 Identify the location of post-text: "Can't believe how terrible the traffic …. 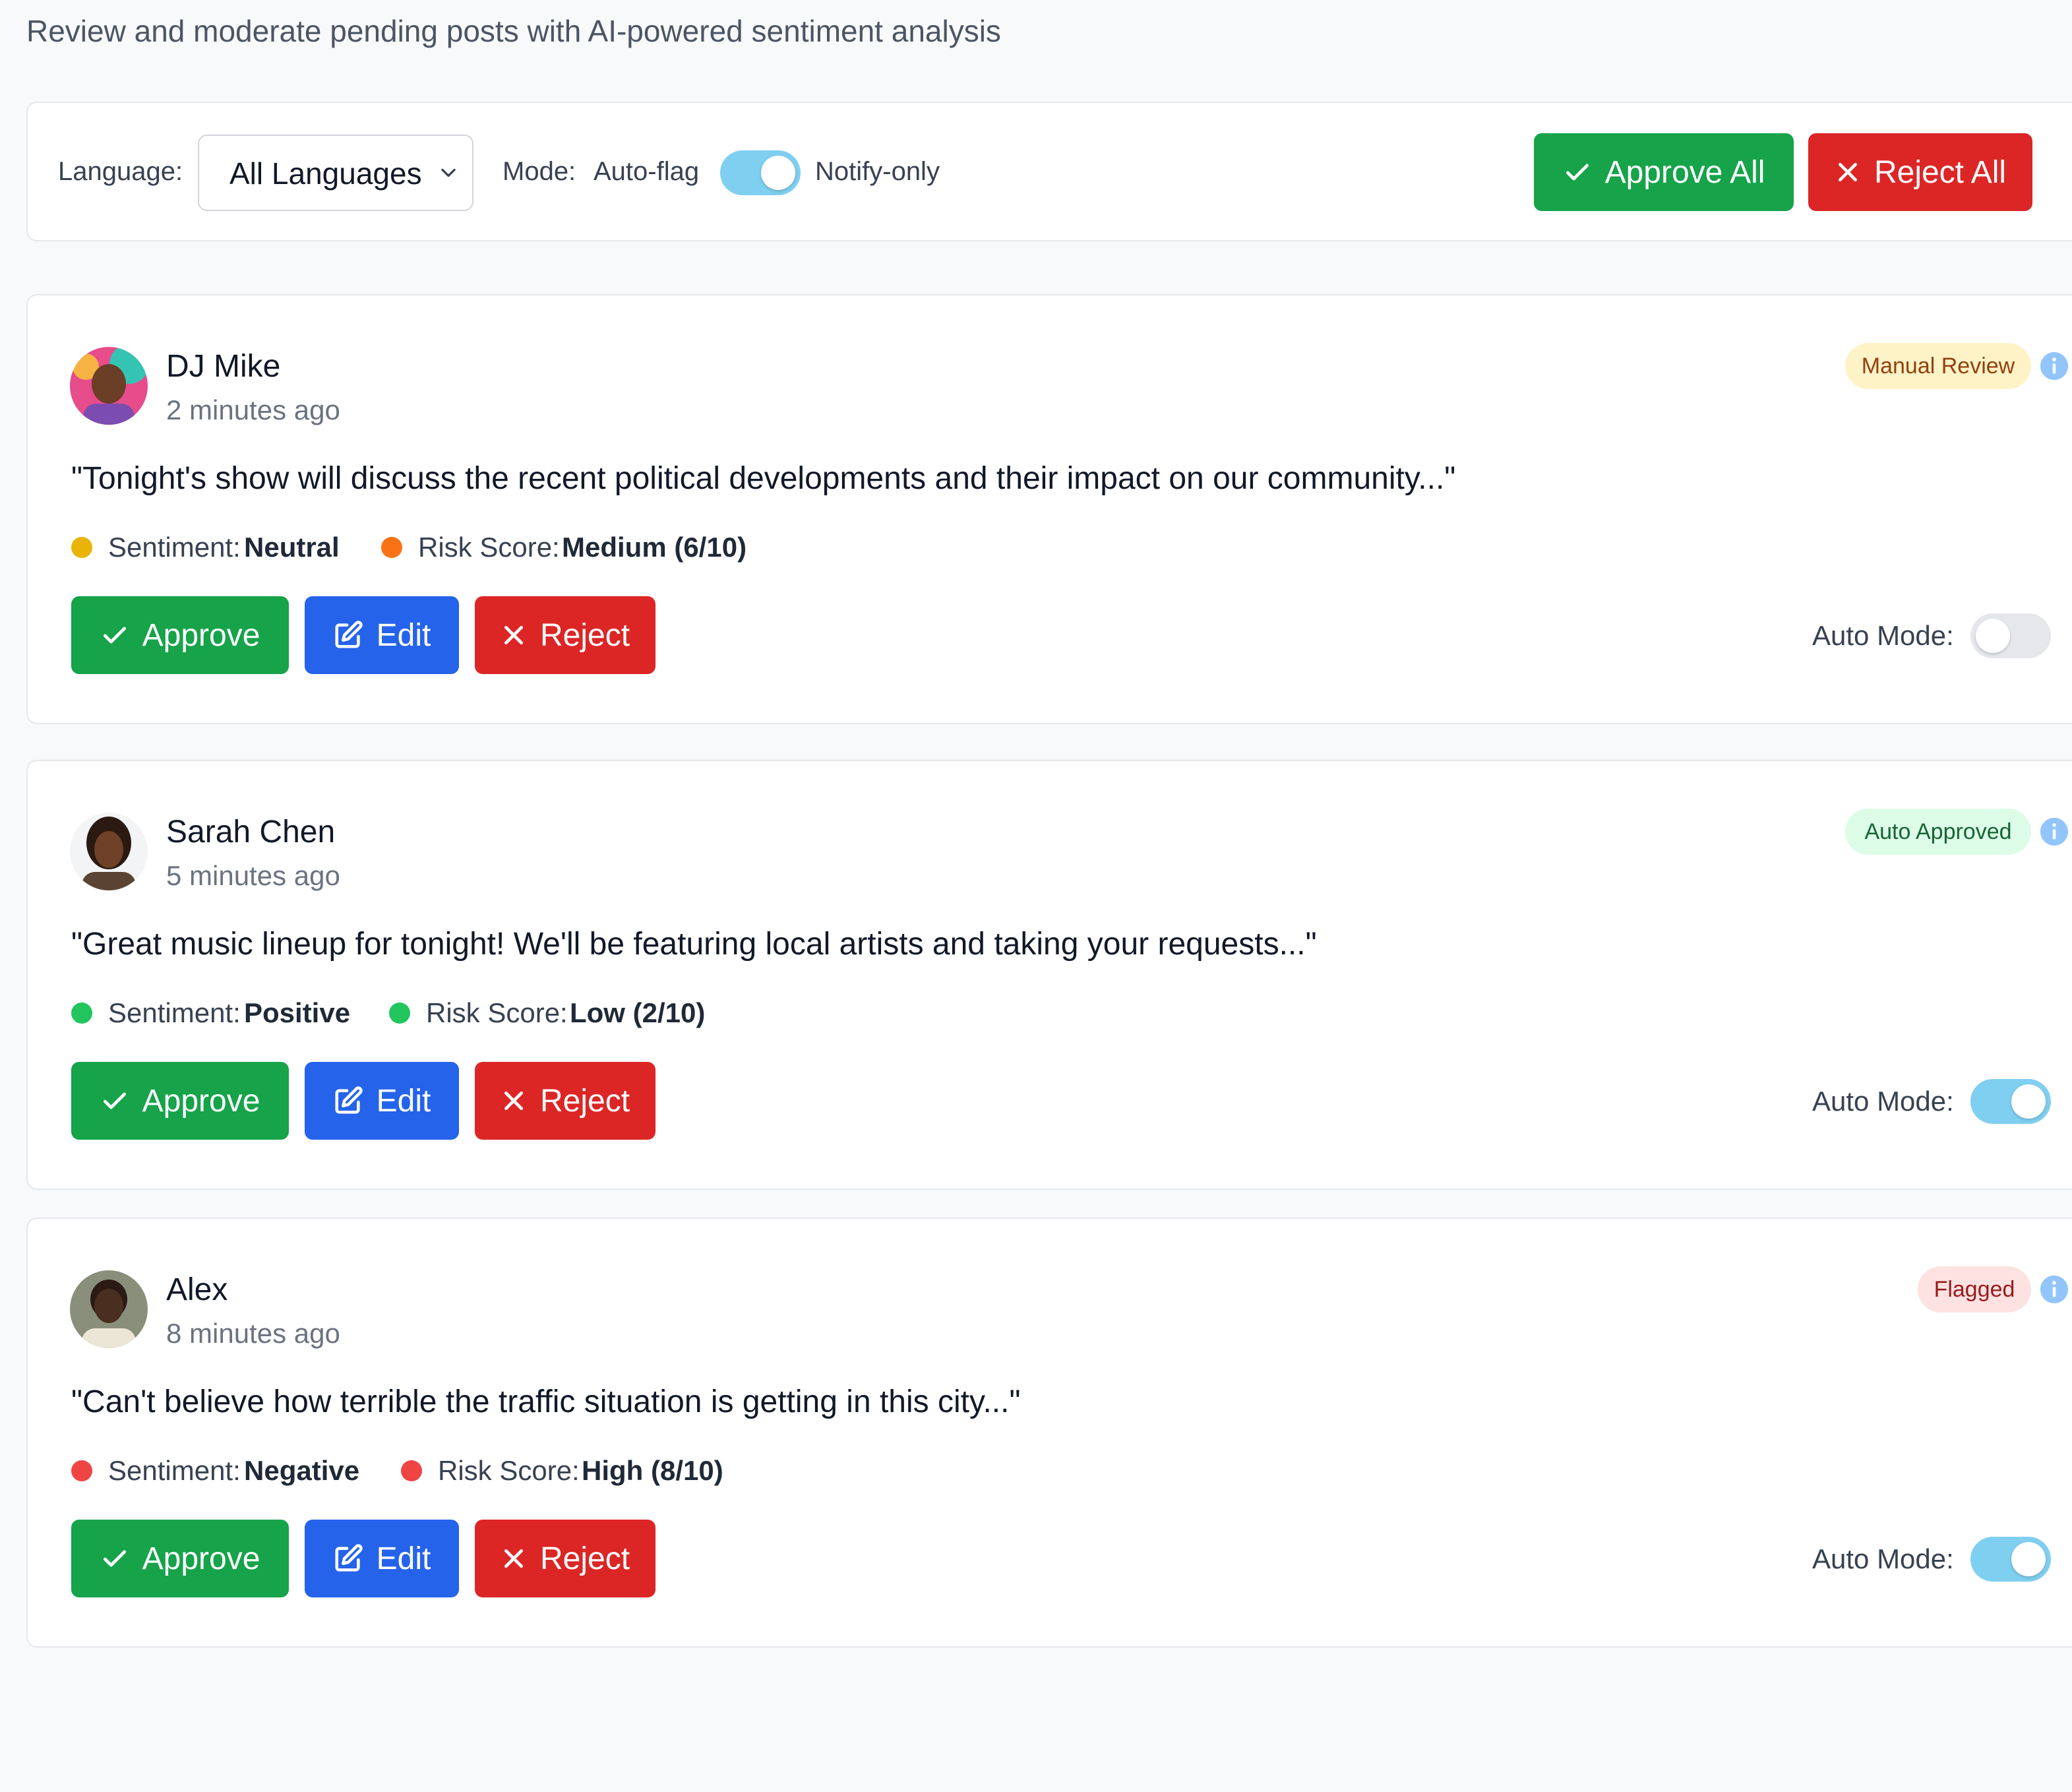
(546, 1402).